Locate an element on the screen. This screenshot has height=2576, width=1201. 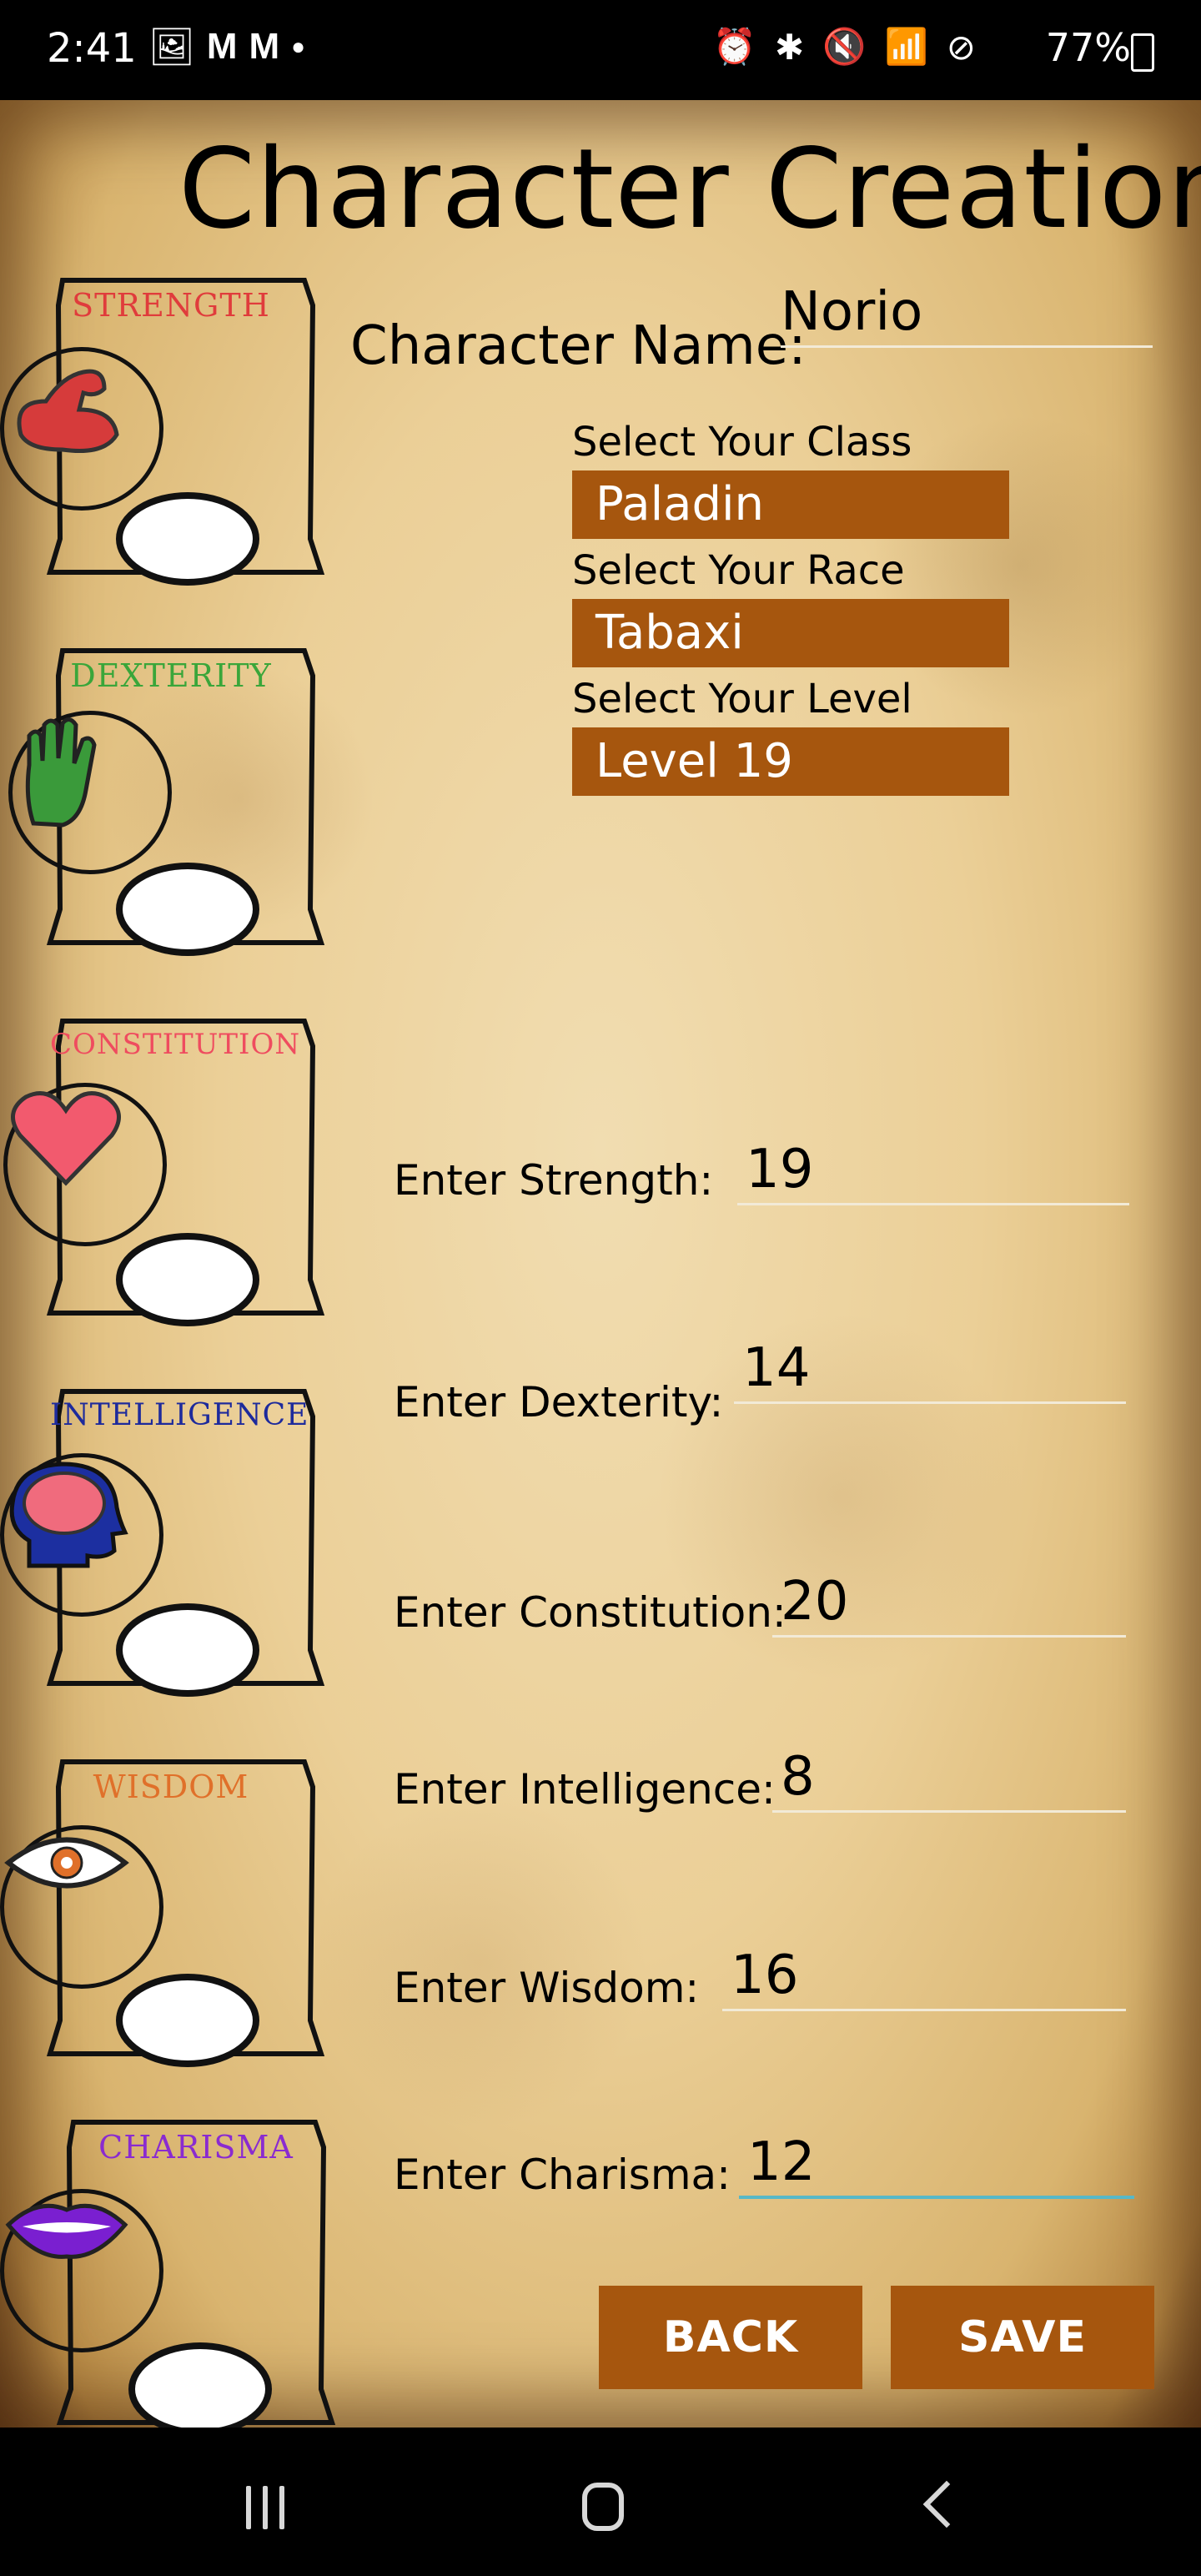
dexterity-card: DEXTERITY is located at coordinates (163, 800).